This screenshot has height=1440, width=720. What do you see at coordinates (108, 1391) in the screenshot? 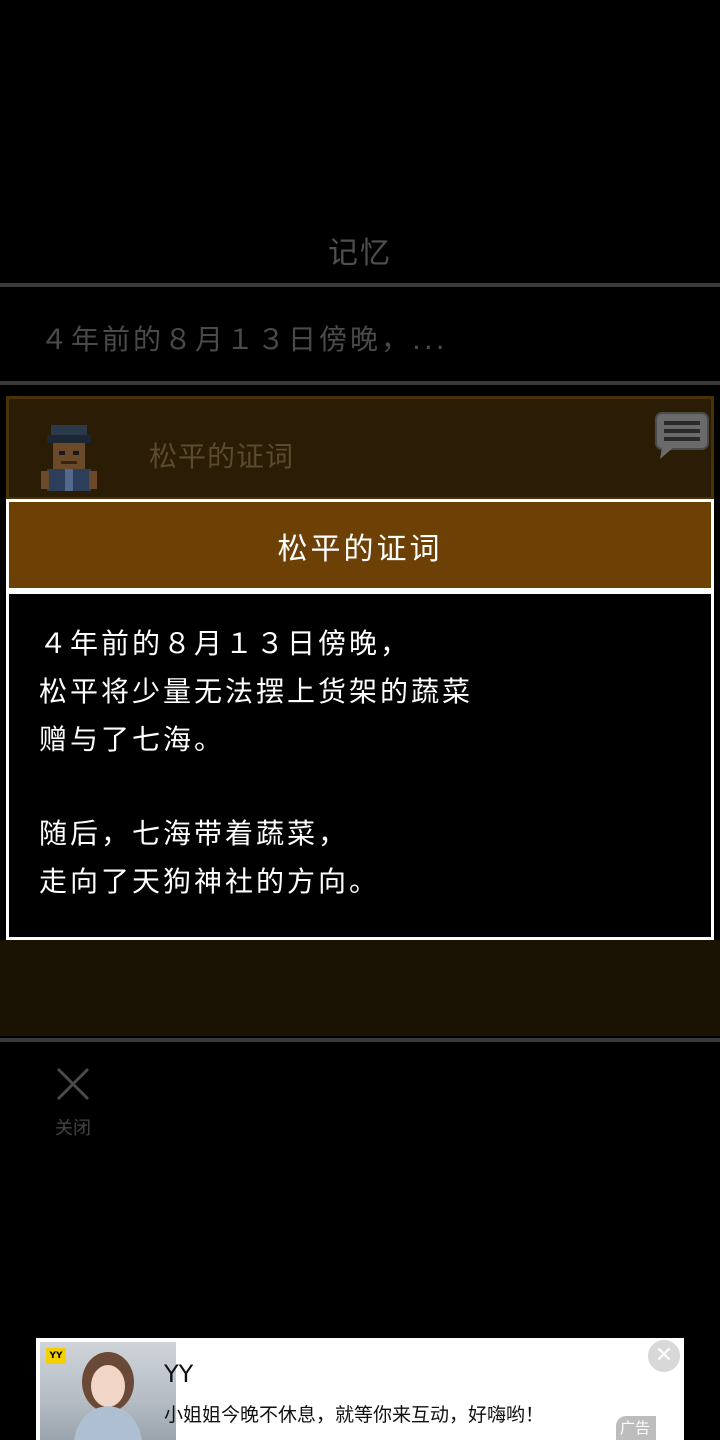
I see `ad-image: YY` at bounding box center [108, 1391].